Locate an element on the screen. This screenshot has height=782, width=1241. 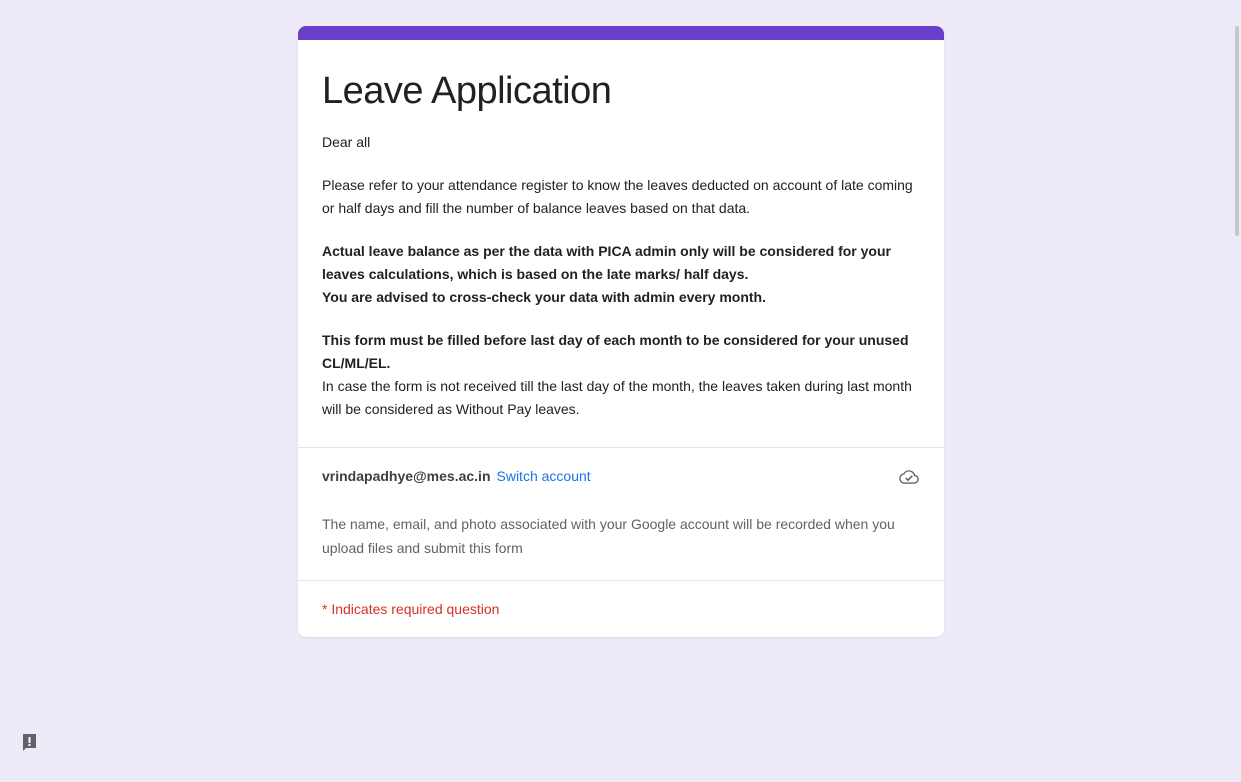
required-section: * Indicates required question is located at coordinates (621, 609).